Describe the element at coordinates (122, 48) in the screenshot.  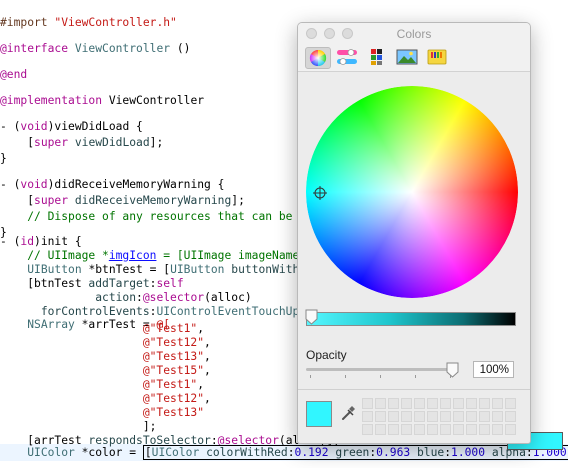
I see `class-name: ViewController` at that location.